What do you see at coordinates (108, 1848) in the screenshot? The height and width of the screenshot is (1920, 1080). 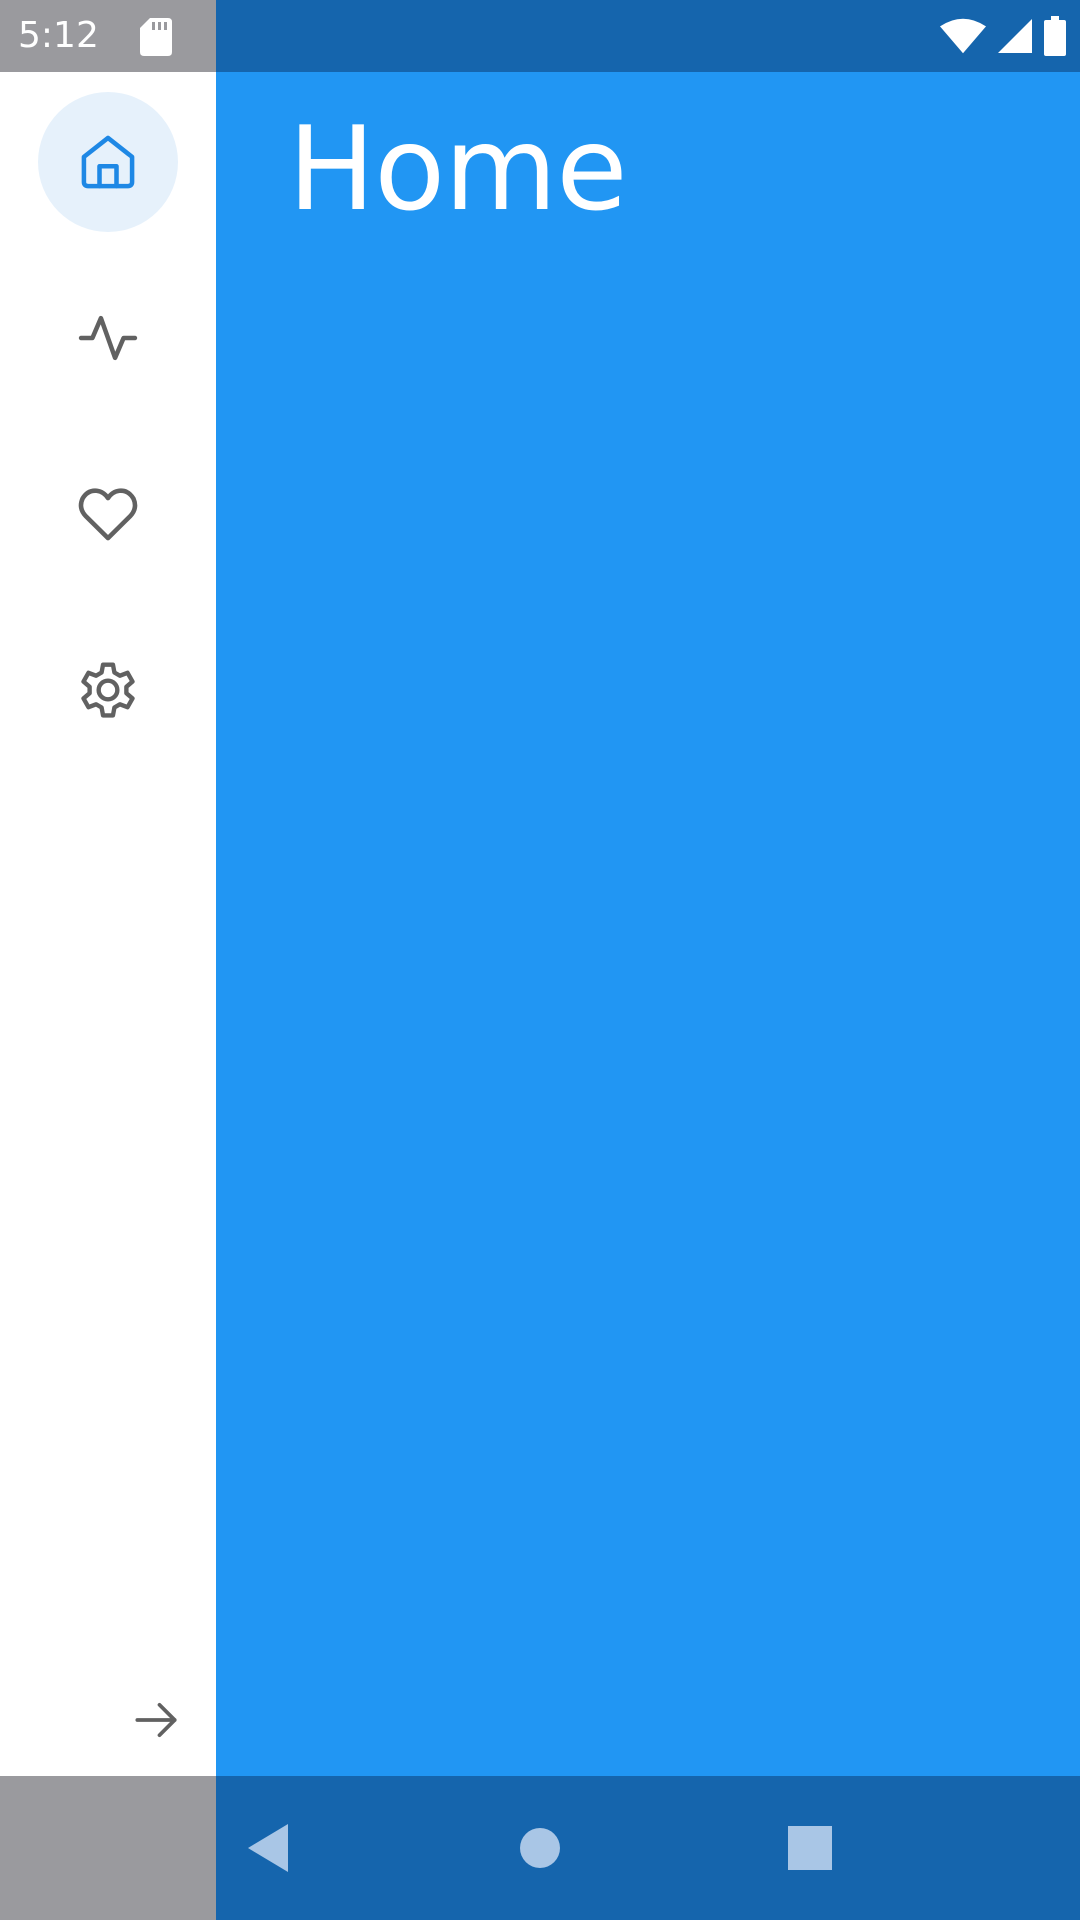 I see `nav-bar-scrim` at bounding box center [108, 1848].